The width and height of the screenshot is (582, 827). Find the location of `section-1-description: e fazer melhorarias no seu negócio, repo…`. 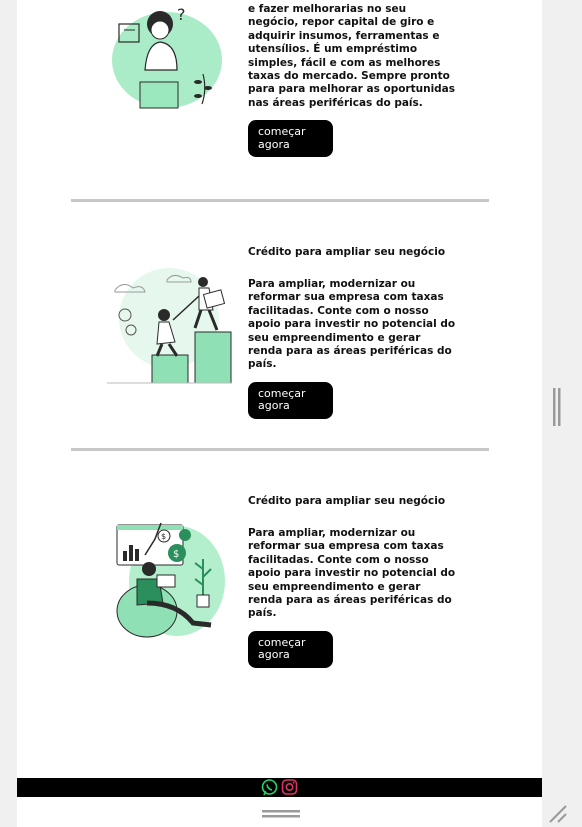

section-1-description: e fazer melhorarias no seu negócio, repo… is located at coordinates (352, 56).